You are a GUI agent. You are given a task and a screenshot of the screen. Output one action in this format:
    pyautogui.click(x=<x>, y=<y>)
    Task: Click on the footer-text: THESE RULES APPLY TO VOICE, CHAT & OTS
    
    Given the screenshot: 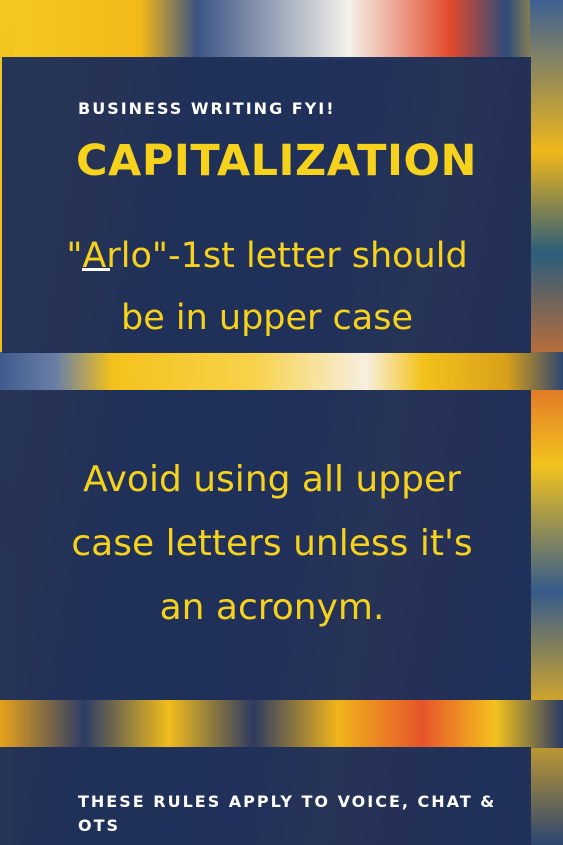 What is the action you would take?
    pyautogui.click(x=303, y=814)
    